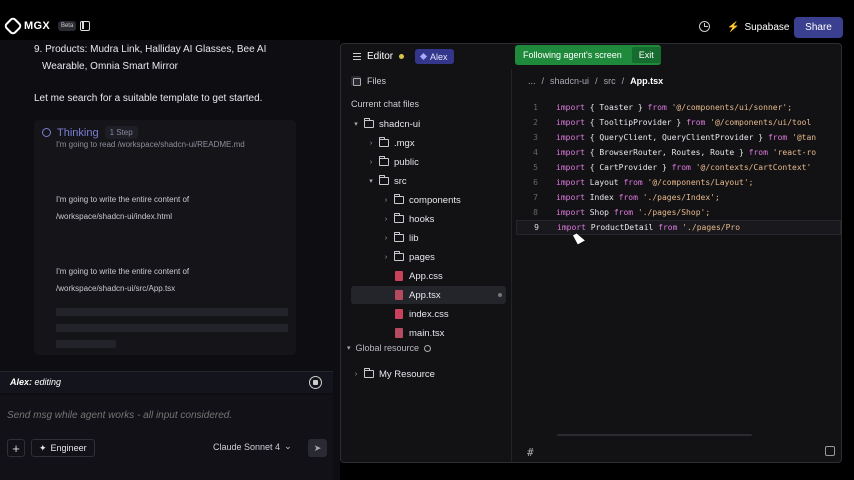  Describe the element at coordinates (535, 137) in the screenshot. I see `line-number: 3` at that location.